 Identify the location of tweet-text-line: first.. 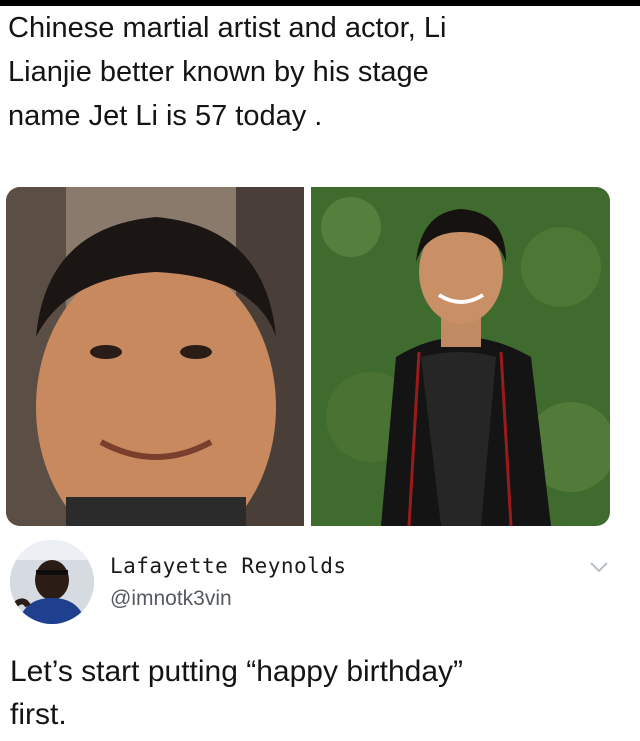
(38, 714).